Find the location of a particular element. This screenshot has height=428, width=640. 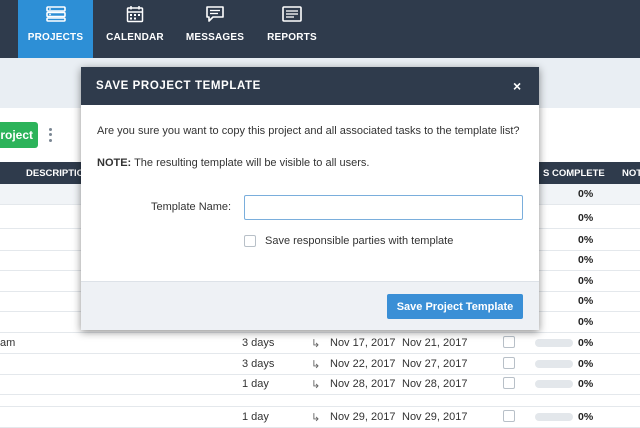

task-description: am is located at coordinates (8, 343).